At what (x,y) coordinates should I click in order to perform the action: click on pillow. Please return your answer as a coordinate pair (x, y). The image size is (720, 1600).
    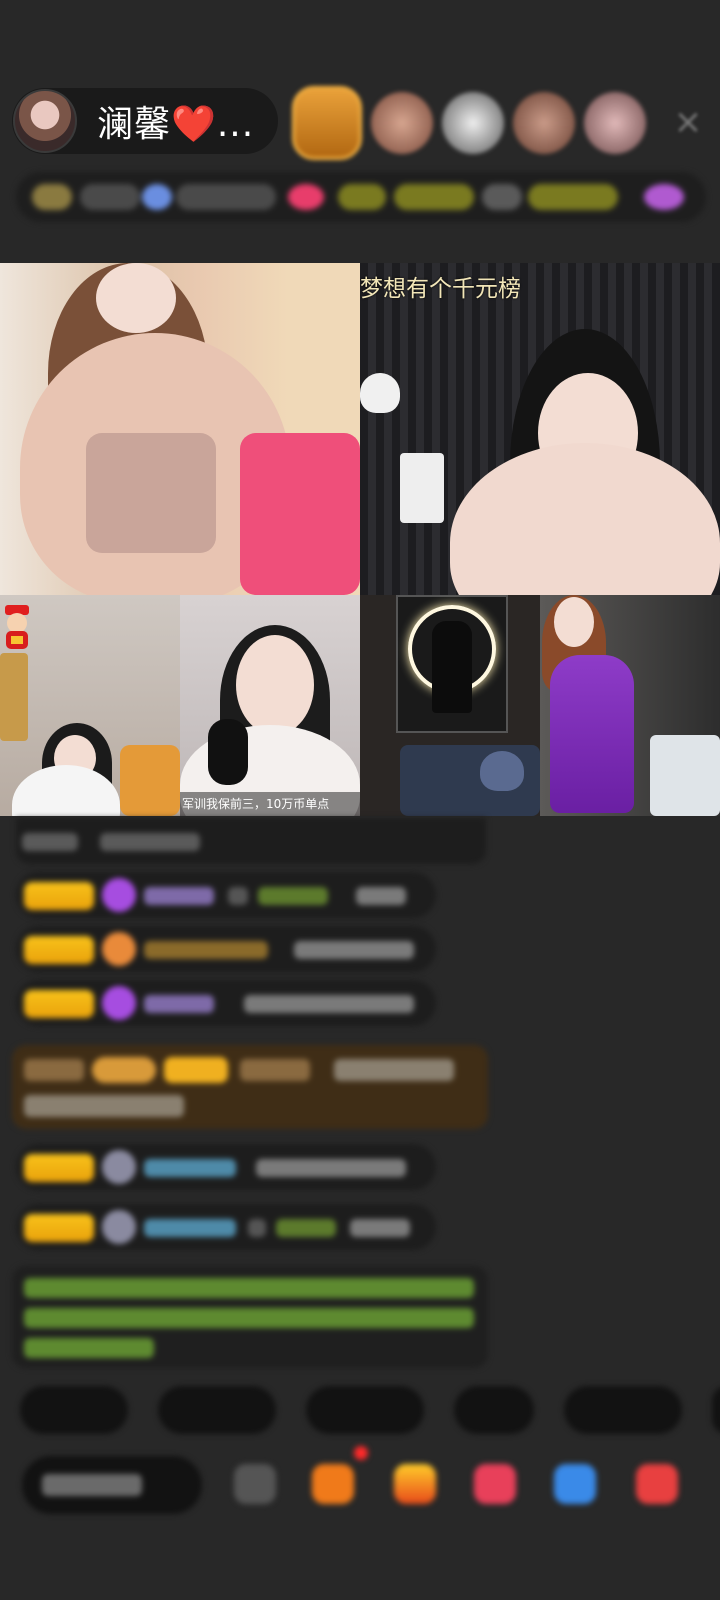
    Looking at the image, I should click on (502, 771).